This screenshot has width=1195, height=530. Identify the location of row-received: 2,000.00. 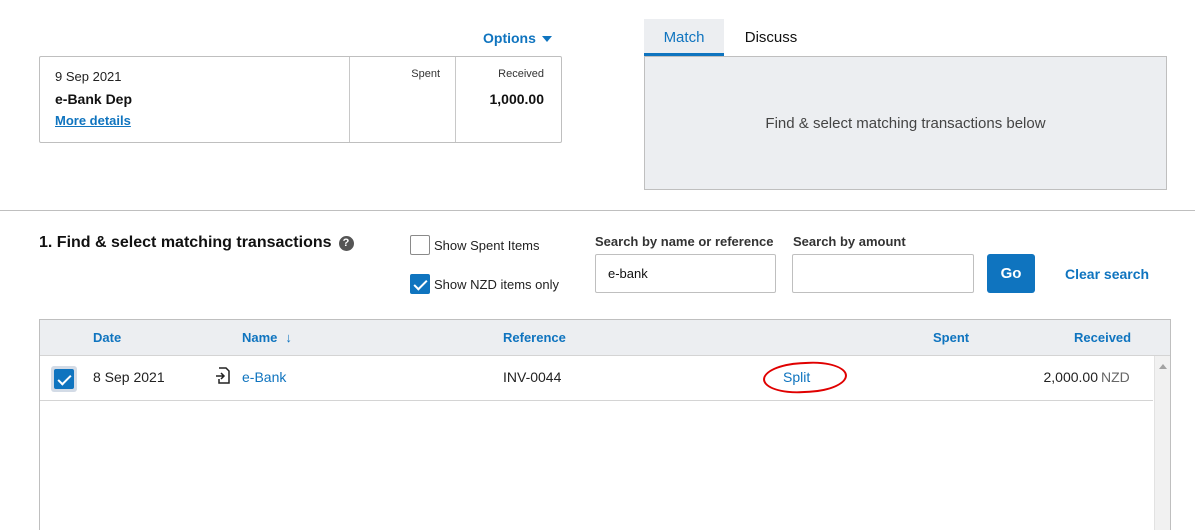
(1071, 377).